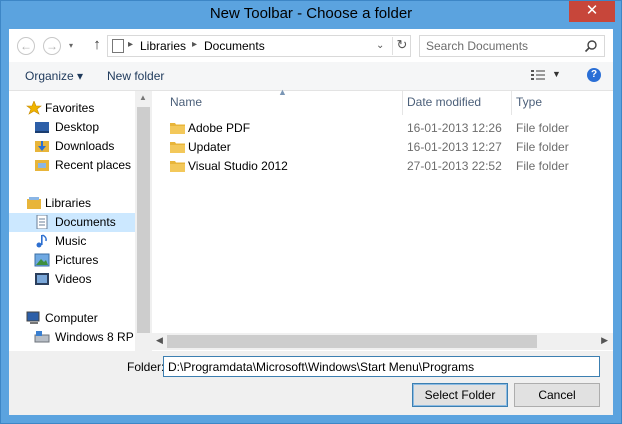 The image size is (622, 424). What do you see at coordinates (604, 340) in the screenshot?
I see `scroll-right-icon: ▶` at bounding box center [604, 340].